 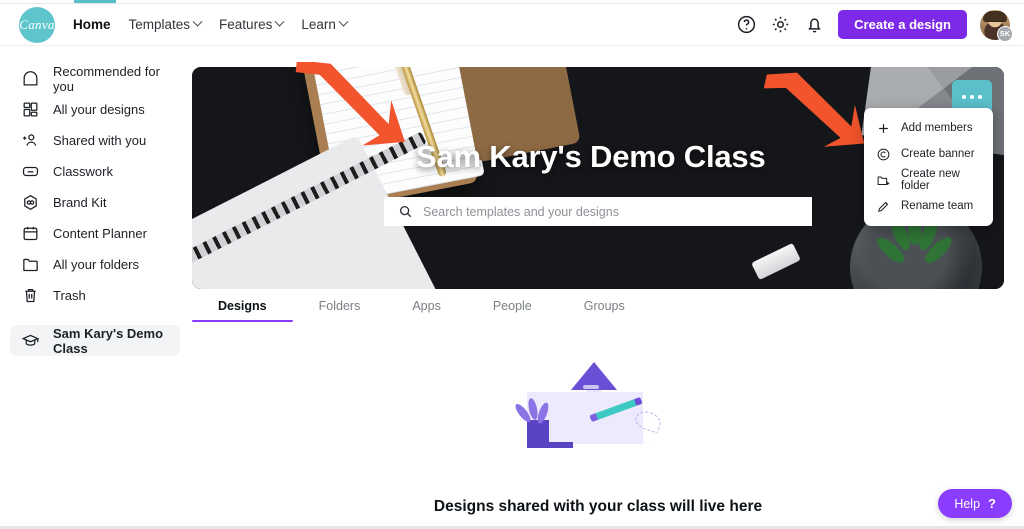 I want to click on tray-icon, so click(x=30, y=172).